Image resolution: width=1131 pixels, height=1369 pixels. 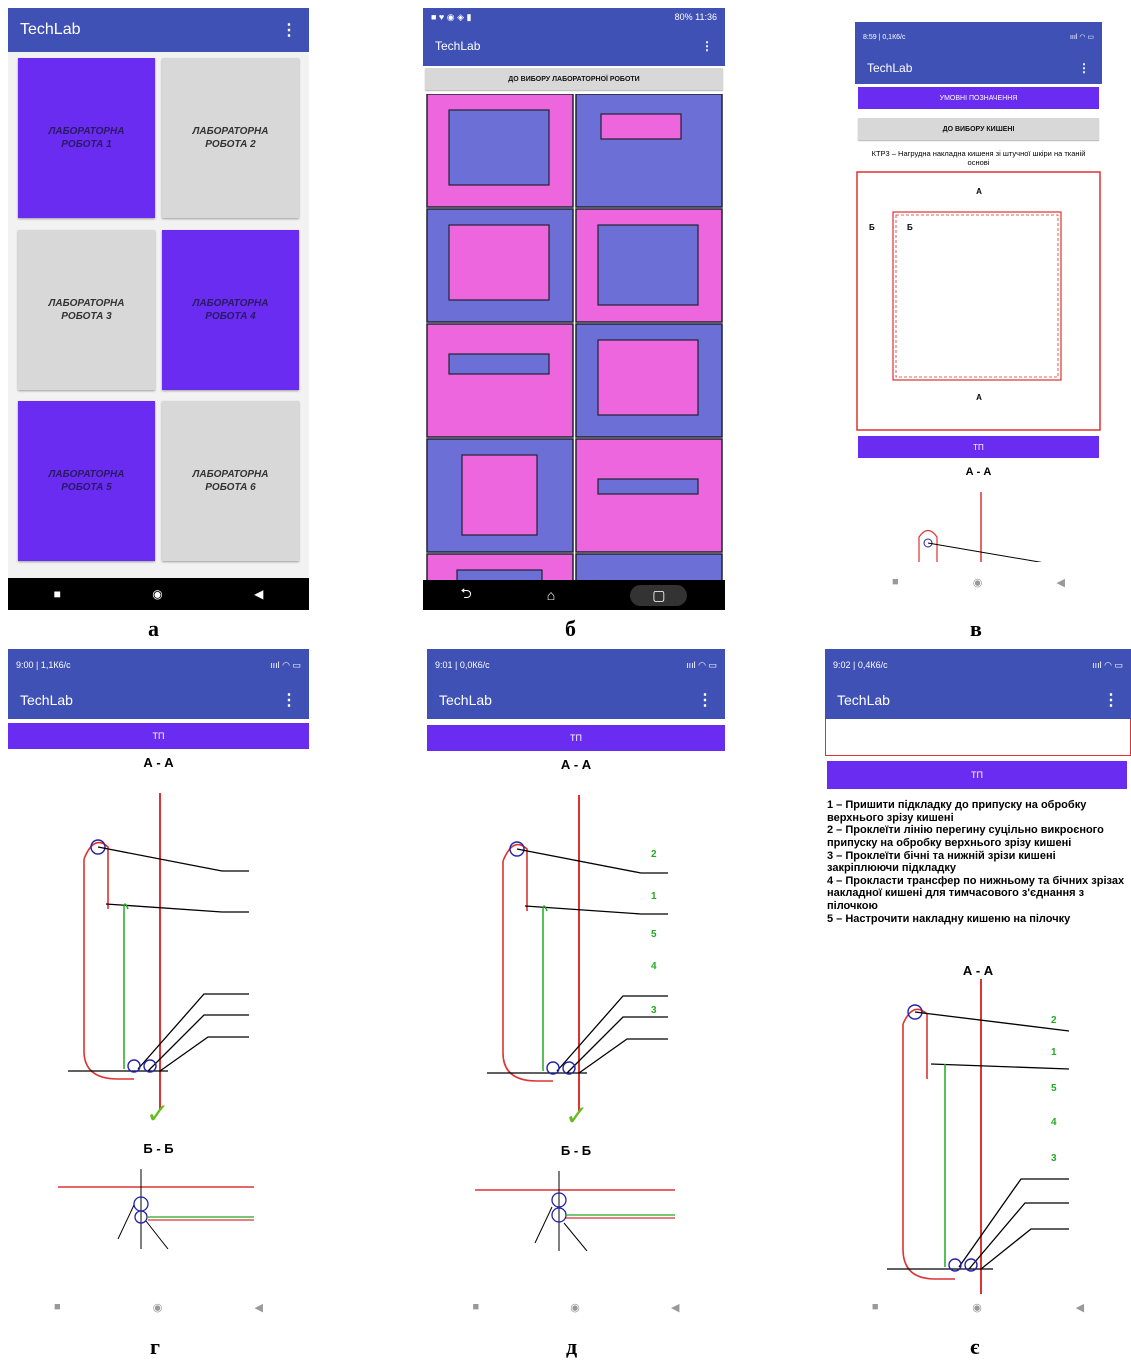 What do you see at coordinates (654, 854) in the screenshot?
I see `layer-label: 2` at bounding box center [654, 854].